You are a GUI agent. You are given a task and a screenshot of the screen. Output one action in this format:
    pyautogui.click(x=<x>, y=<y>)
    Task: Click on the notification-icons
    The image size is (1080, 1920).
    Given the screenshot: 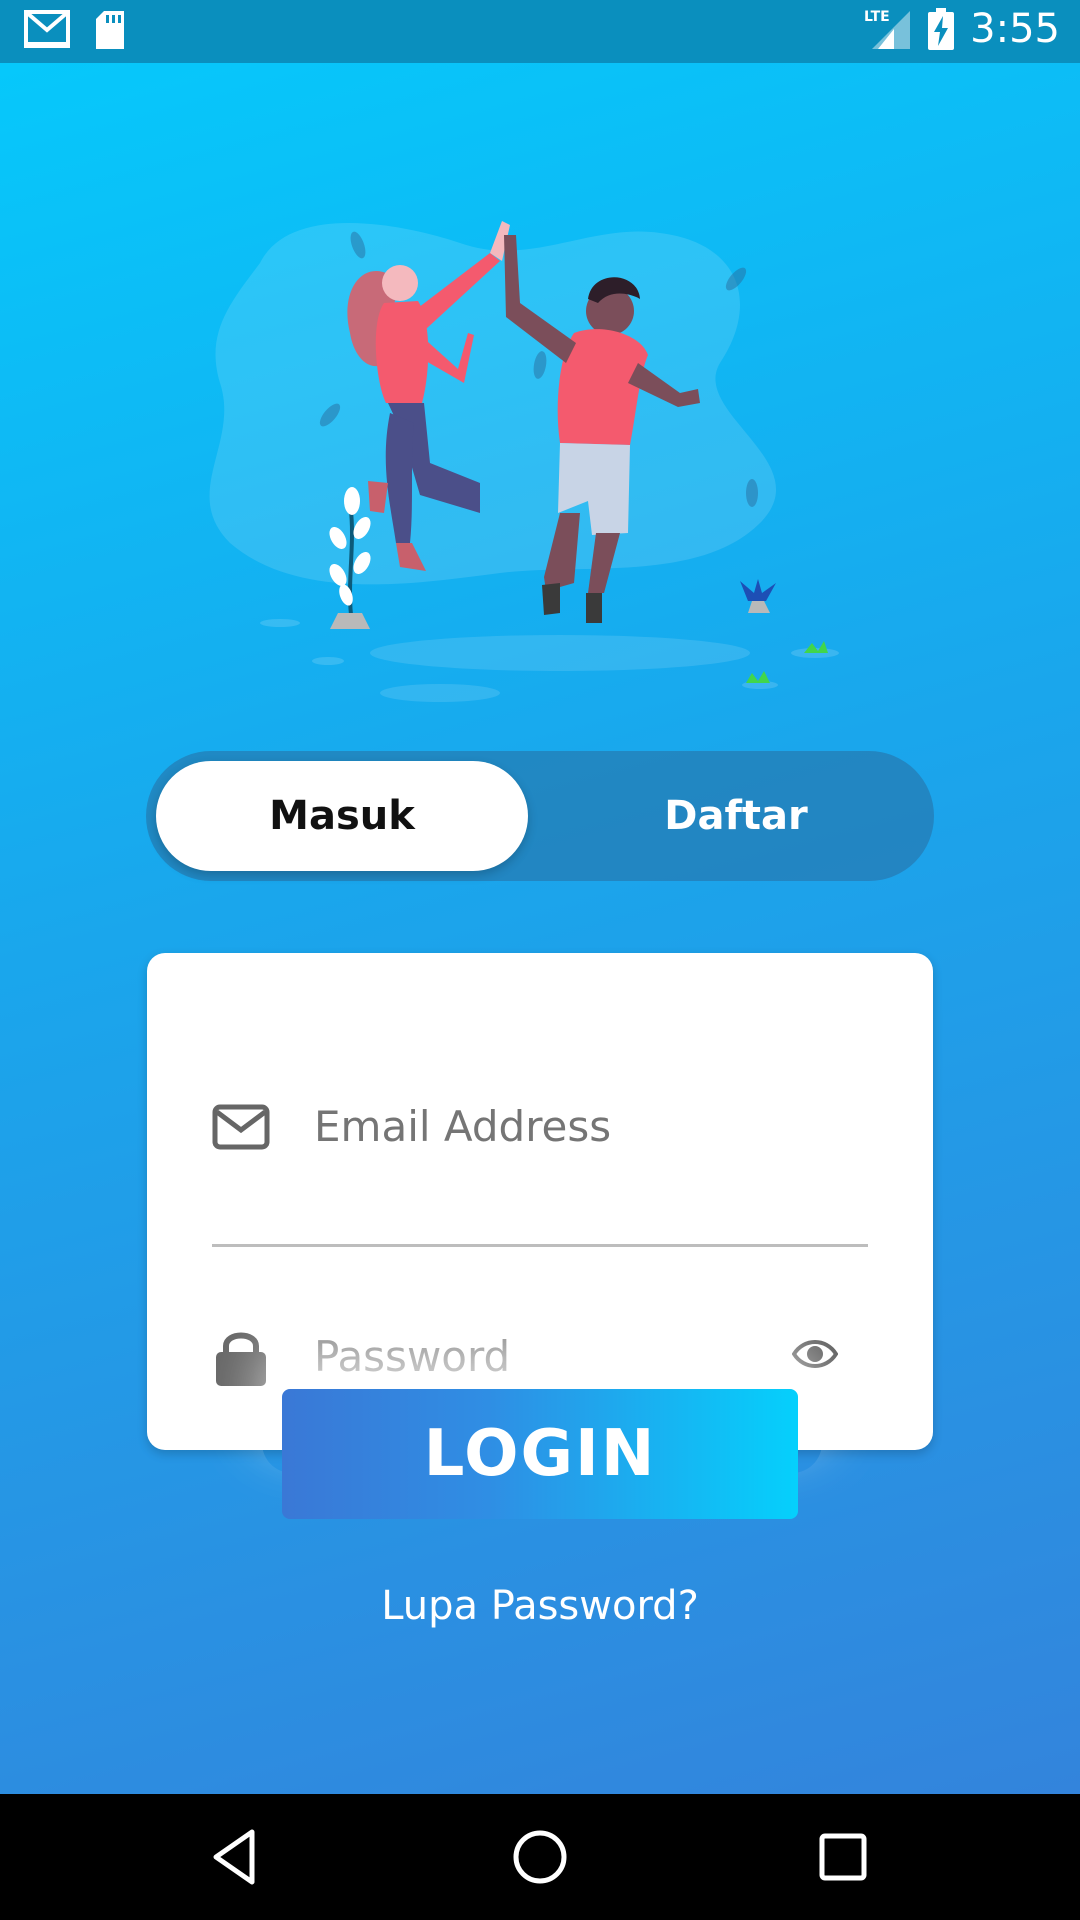 What is the action you would take?
    pyautogui.click(x=75, y=30)
    